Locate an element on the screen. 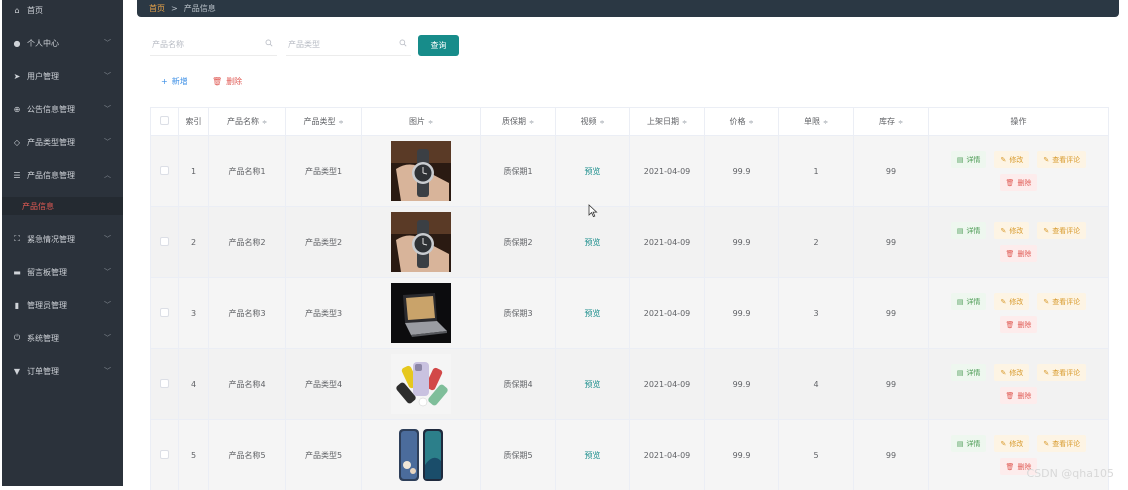  sidebar-item-2: ➤ 用户管理 ﹀ is located at coordinates (62, 76).